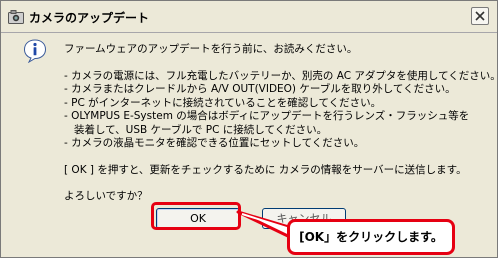 This screenshot has width=500, height=270. I want to click on confirm-question: よろしいですか？, so click(106, 196).